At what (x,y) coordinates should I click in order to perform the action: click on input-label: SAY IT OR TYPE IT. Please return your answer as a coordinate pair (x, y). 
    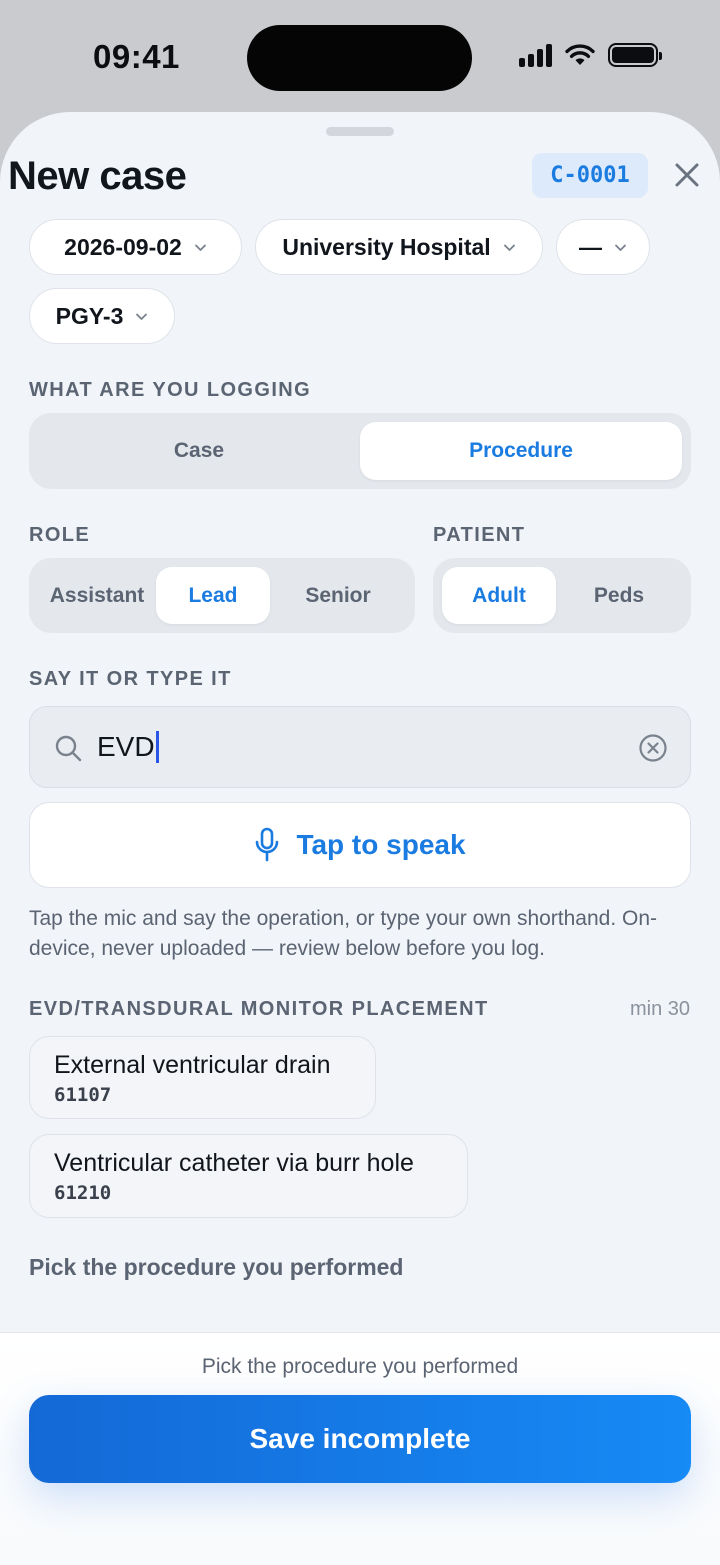
    Looking at the image, I should click on (130, 679).